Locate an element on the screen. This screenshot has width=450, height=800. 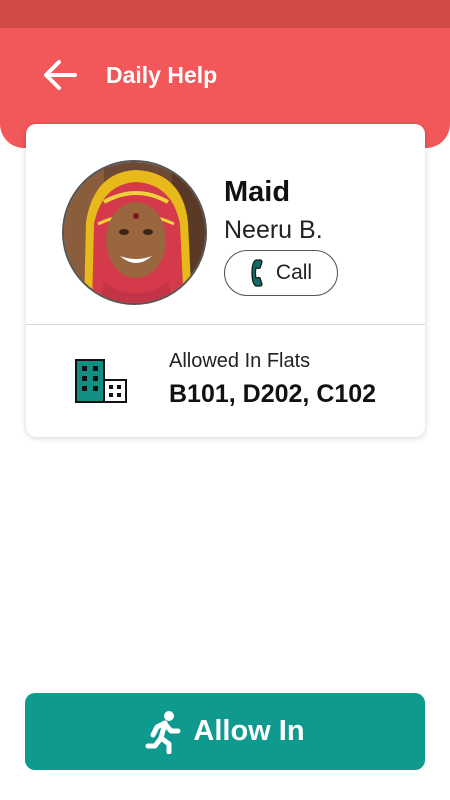
page-title: Daily Help is located at coordinates (162, 75).